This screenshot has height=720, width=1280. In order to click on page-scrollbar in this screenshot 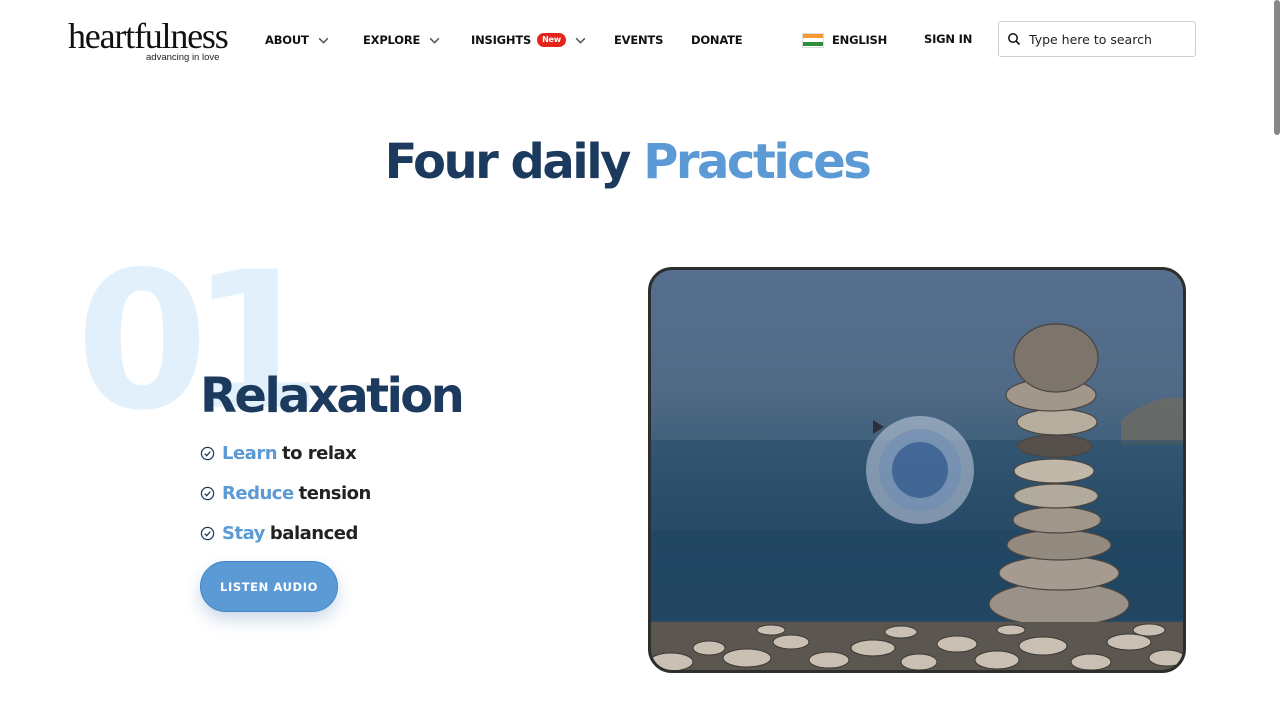, I will do `click(1277, 67)`.